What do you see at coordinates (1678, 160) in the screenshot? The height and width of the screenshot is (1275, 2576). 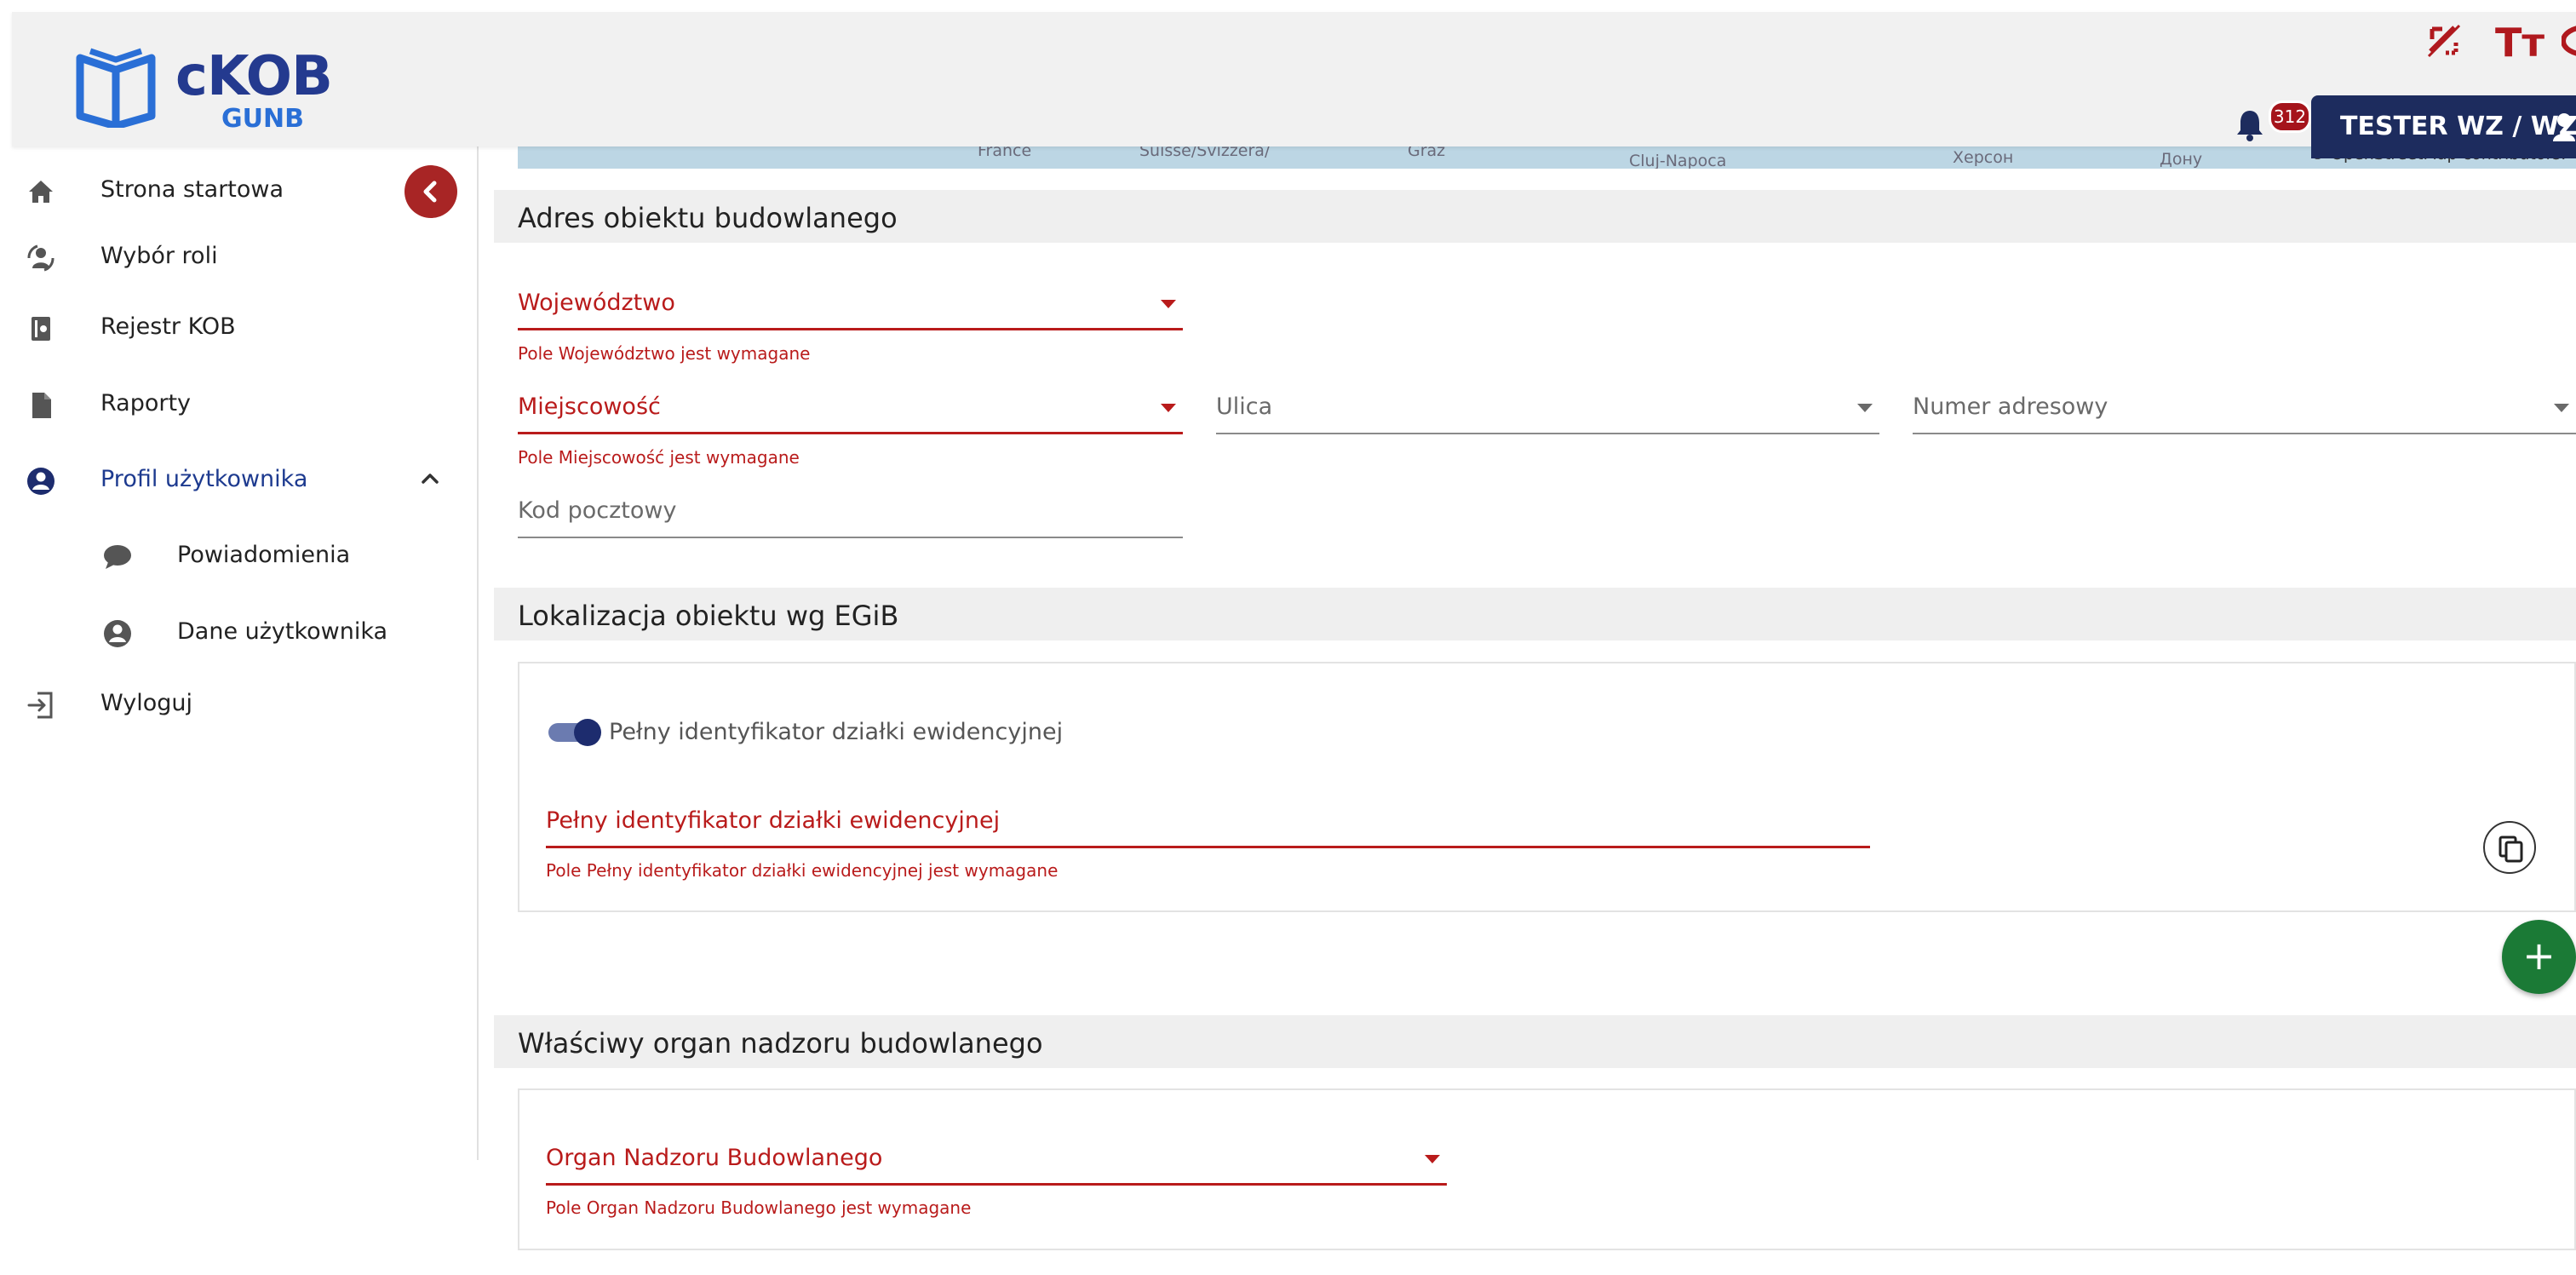 I see `map-label: Cluj-Napoca` at bounding box center [1678, 160].